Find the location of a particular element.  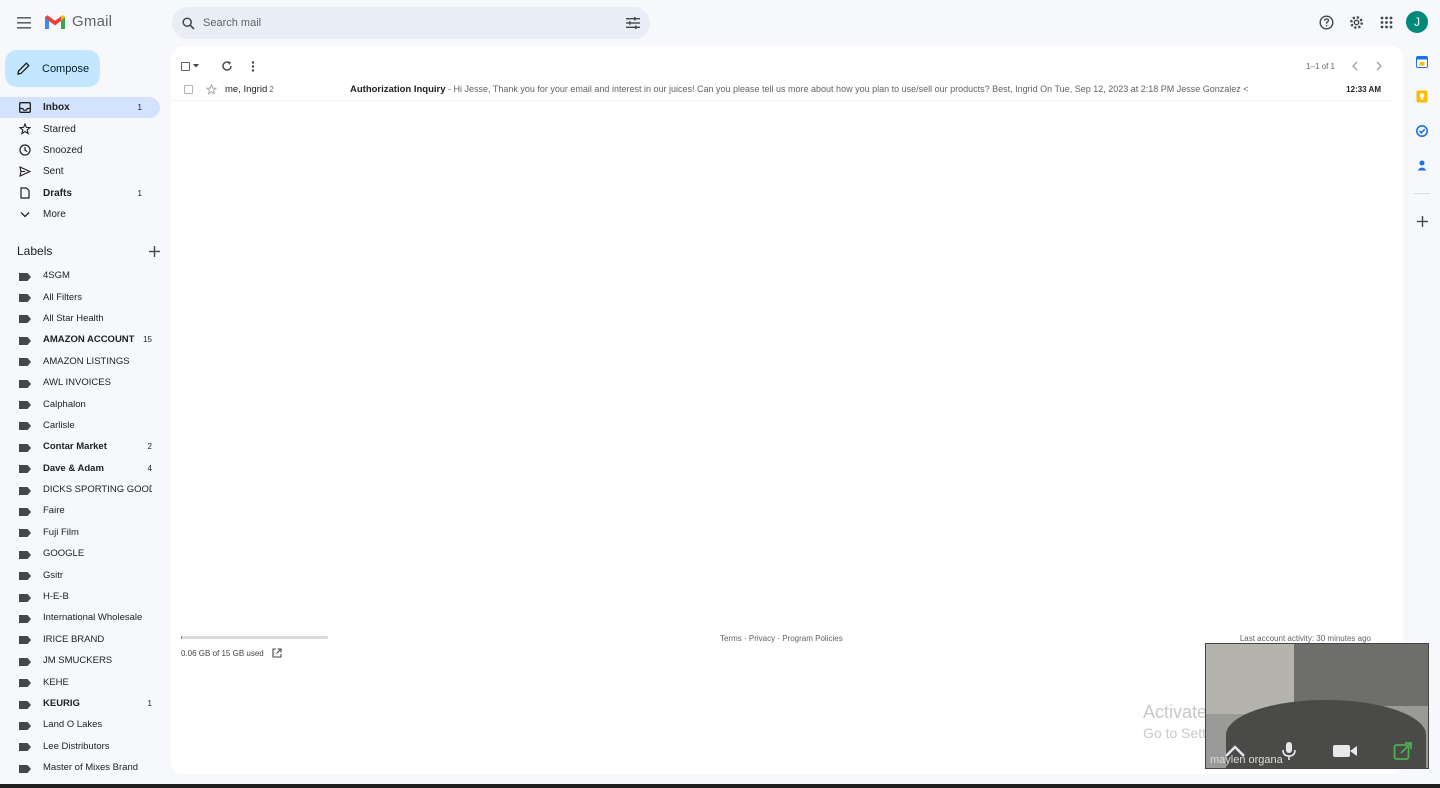

label-item: AMAZON LISTINGS is located at coordinates (80, 361).